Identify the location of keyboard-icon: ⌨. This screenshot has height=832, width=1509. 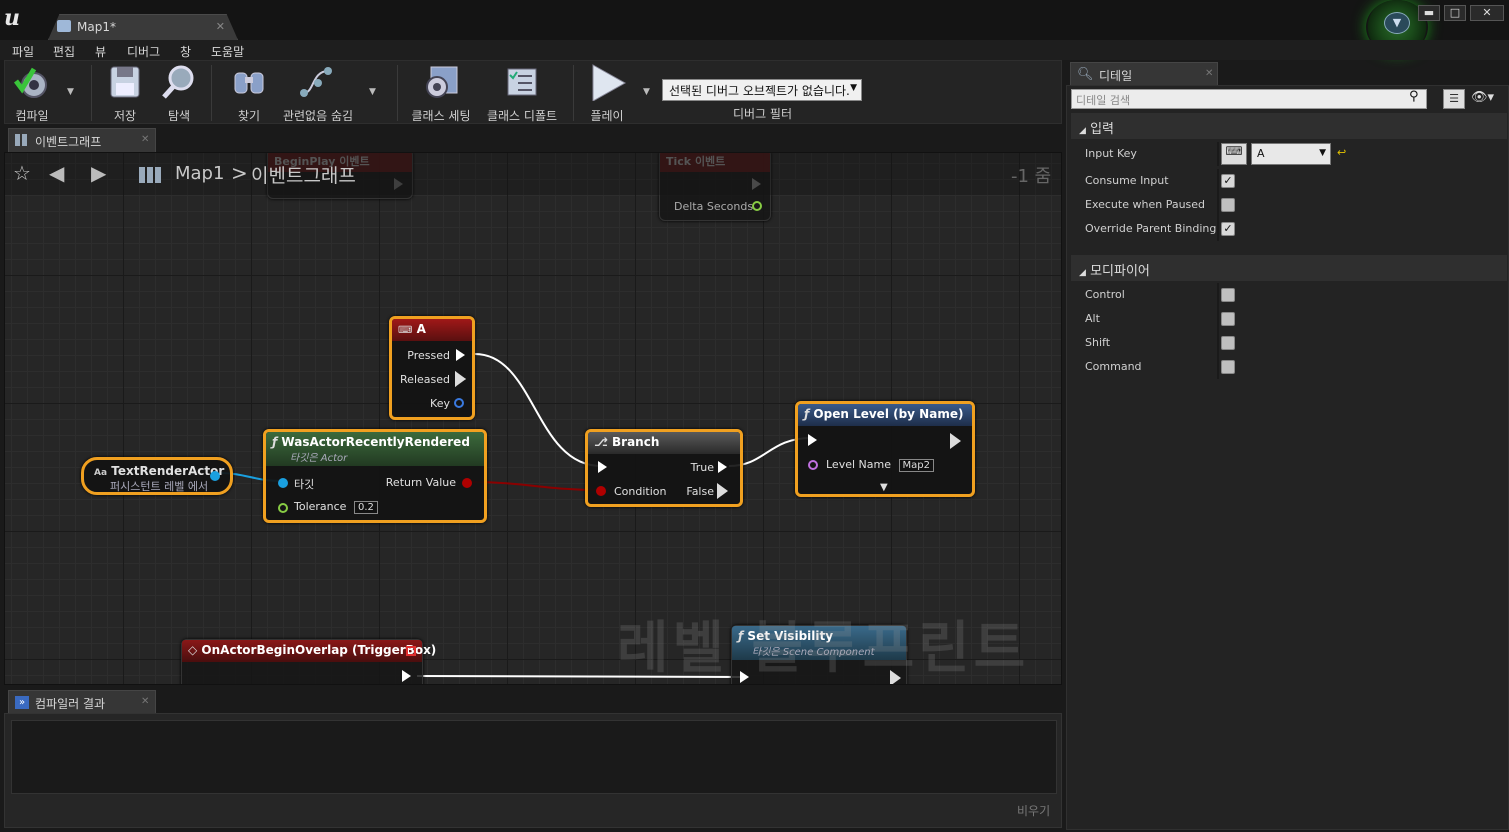
(1234, 154).